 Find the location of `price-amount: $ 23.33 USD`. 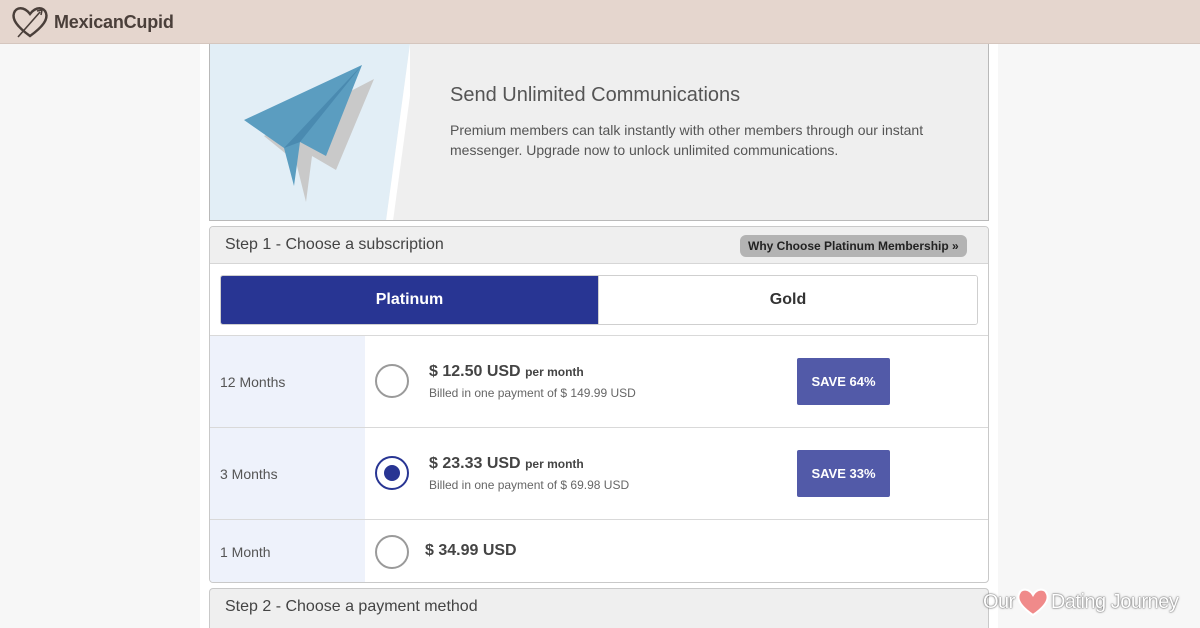

price-amount: $ 23.33 USD is located at coordinates (475, 463).